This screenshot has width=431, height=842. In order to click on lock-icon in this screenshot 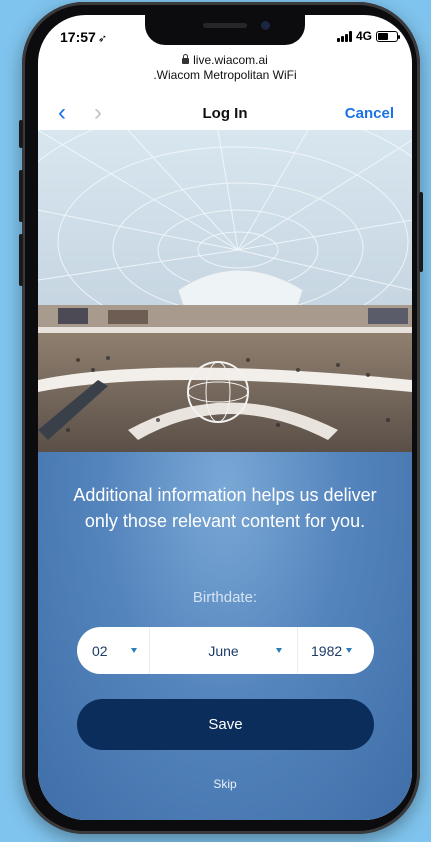, I will do `click(186, 59)`.